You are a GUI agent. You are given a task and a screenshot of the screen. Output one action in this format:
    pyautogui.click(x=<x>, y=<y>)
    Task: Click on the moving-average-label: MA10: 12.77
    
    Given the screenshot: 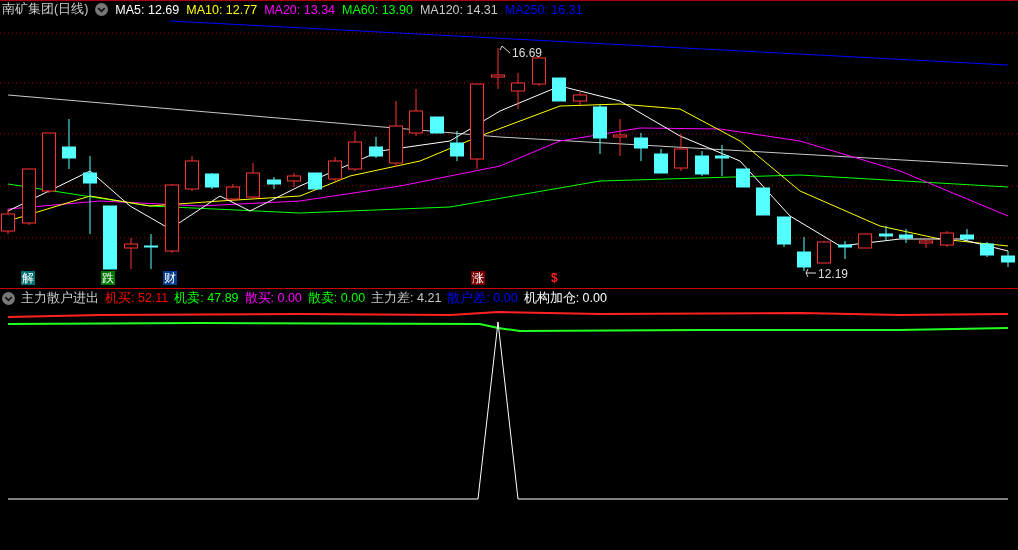 What is the action you would take?
    pyautogui.click(x=222, y=9)
    